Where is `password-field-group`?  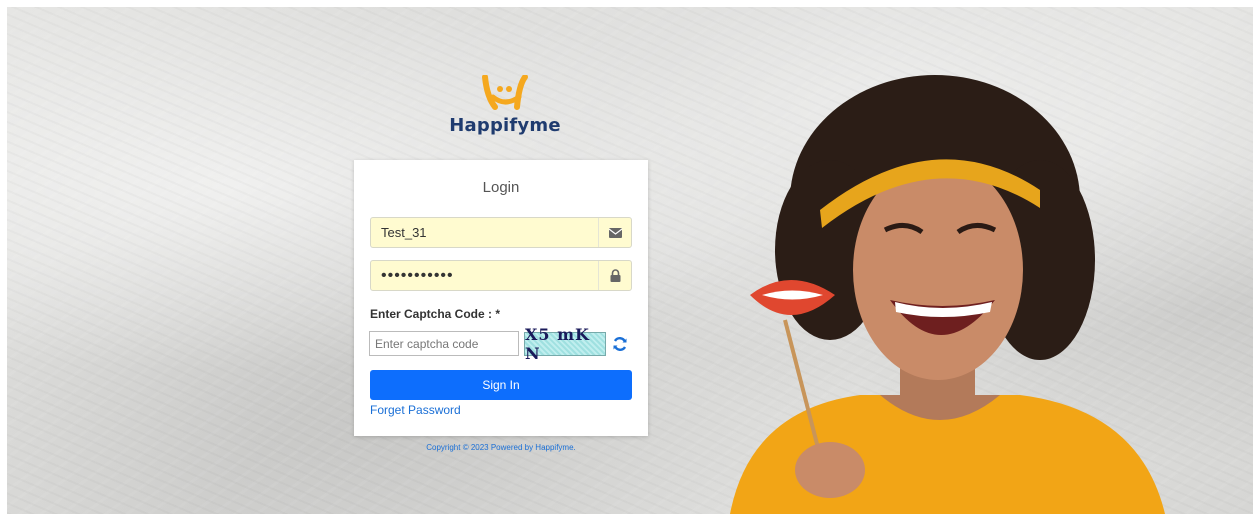 password-field-group is located at coordinates (501, 275).